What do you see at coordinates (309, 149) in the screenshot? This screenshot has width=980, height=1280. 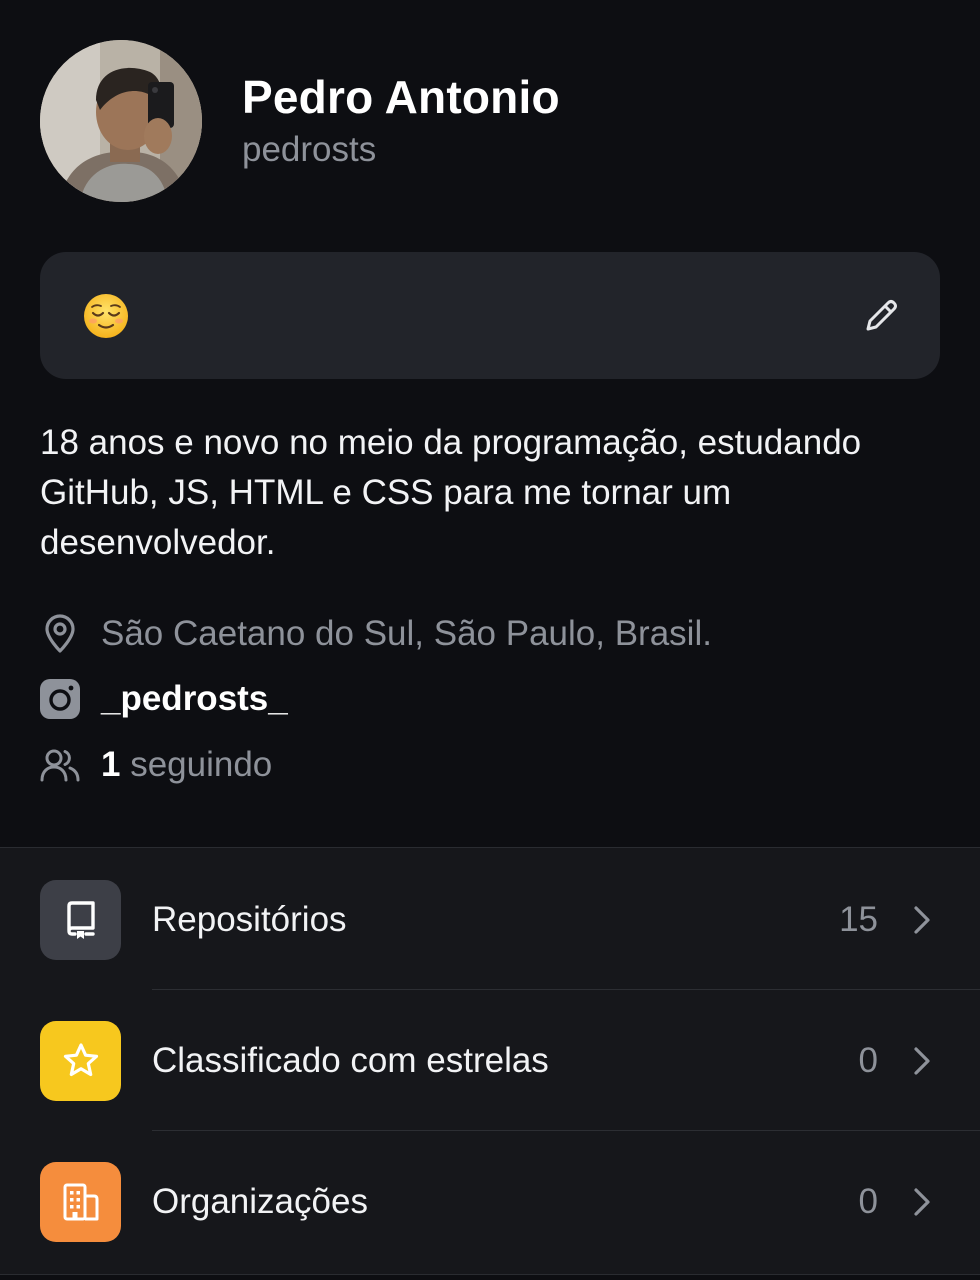 I see `username: pedrosts` at bounding box center [309, 149].